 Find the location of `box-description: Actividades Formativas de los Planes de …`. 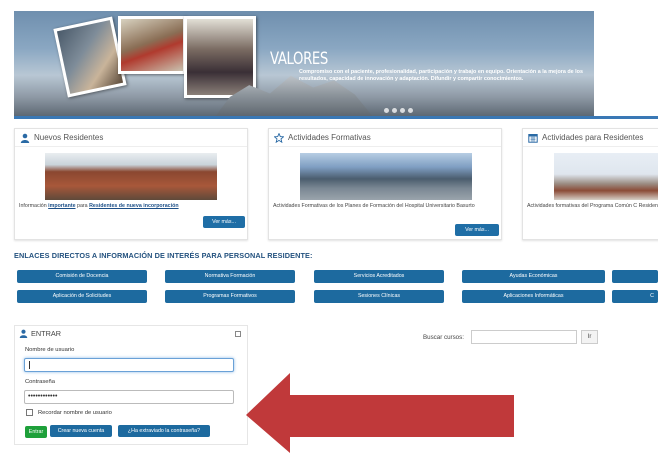

box-description: Actividades Formativas de los Planes de … is located at coordinates (374, 206).